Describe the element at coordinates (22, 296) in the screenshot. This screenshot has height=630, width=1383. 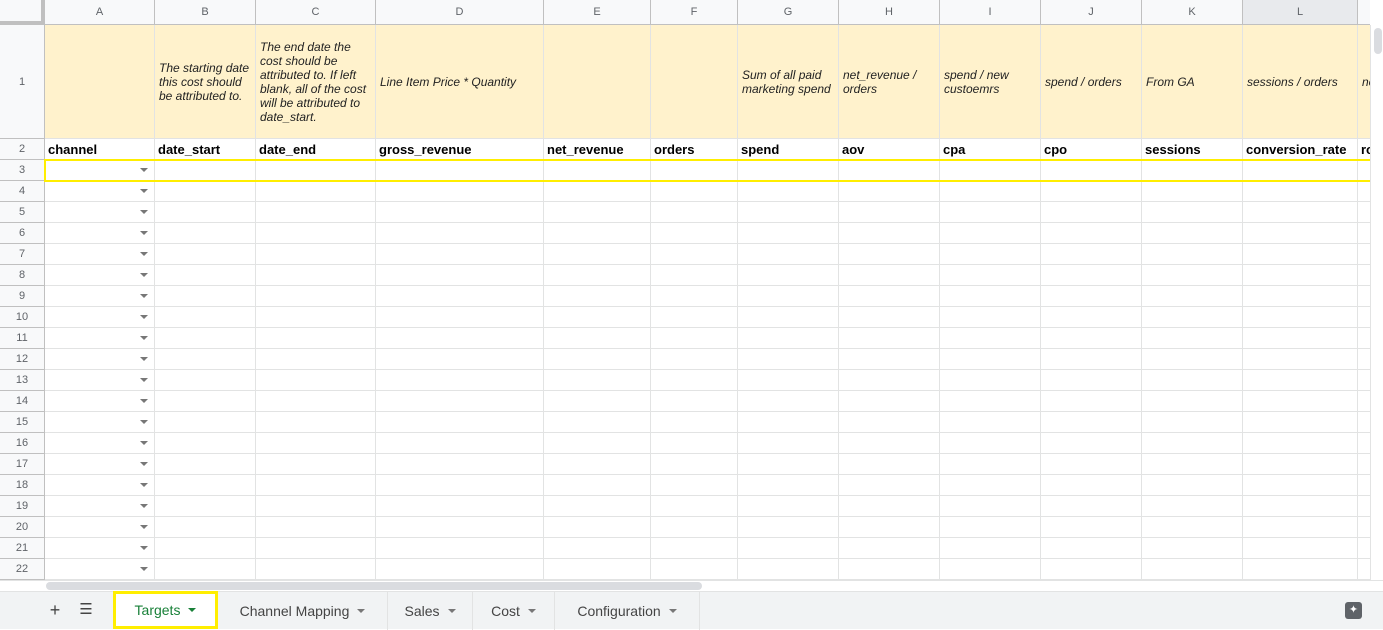
I see `row-header-9: 9` at that location.